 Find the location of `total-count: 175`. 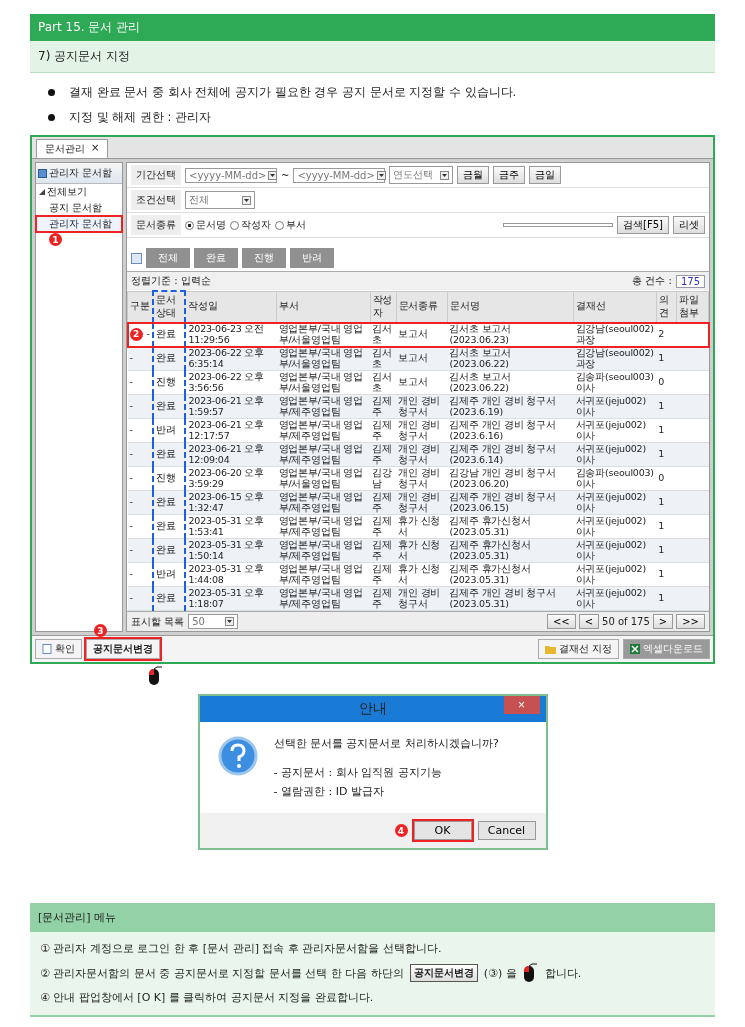

total-count: 175 is located at coordinates (690, 281).